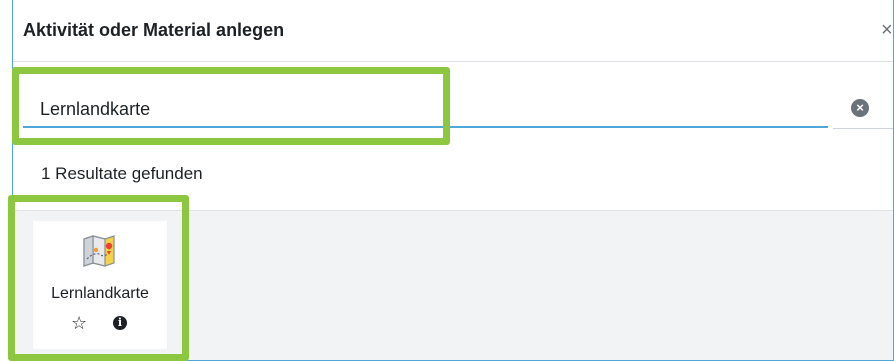 The width and height of the screenshot is (894, 361). What do you see at coordinates (100, 293) in the screenshot?
I see `chooser-item-label: Lernlandkarte` at bounding box center [100, 293].